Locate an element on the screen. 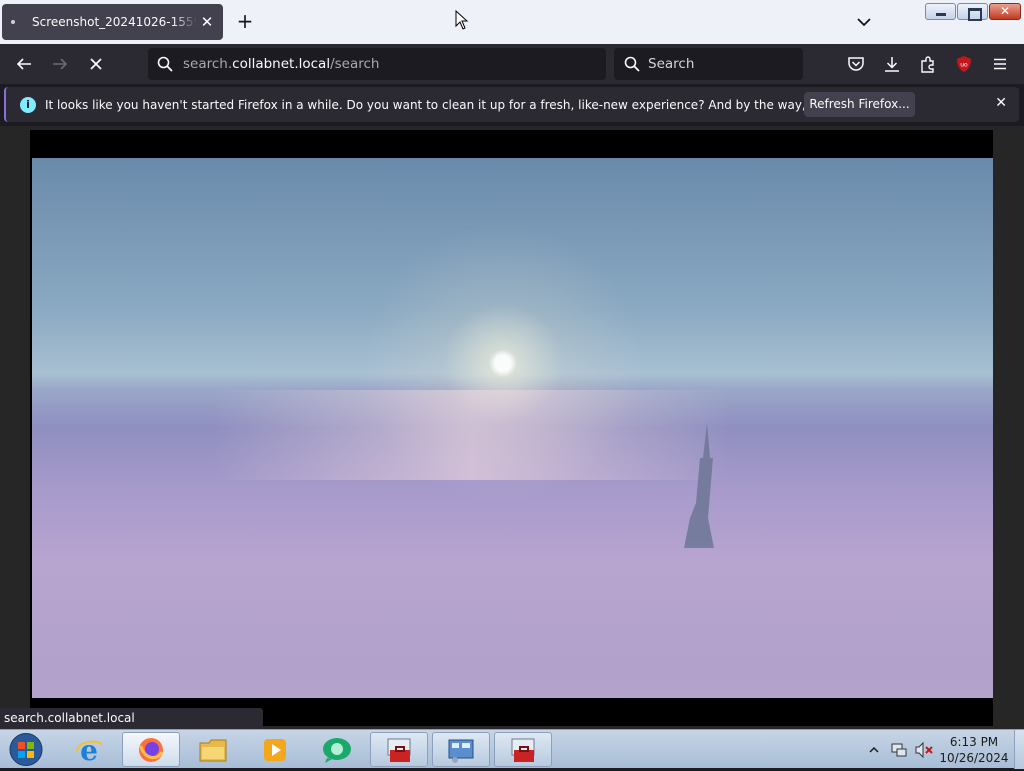  downloads-button is located at coordinates (892, 64).